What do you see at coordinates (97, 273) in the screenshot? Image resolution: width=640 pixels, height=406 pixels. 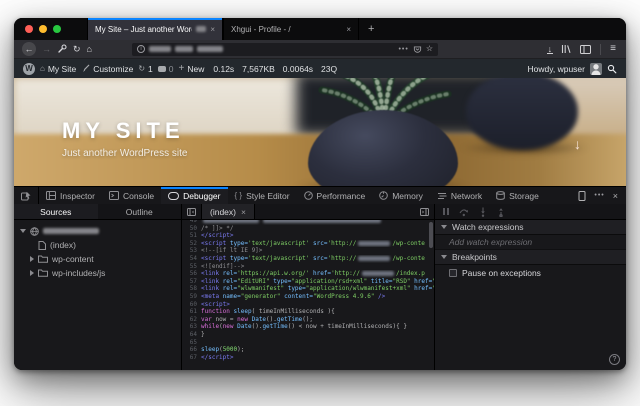 I see `tree-item-wp-includes-js: wp-includes/js` at bounding box center [97, 273].